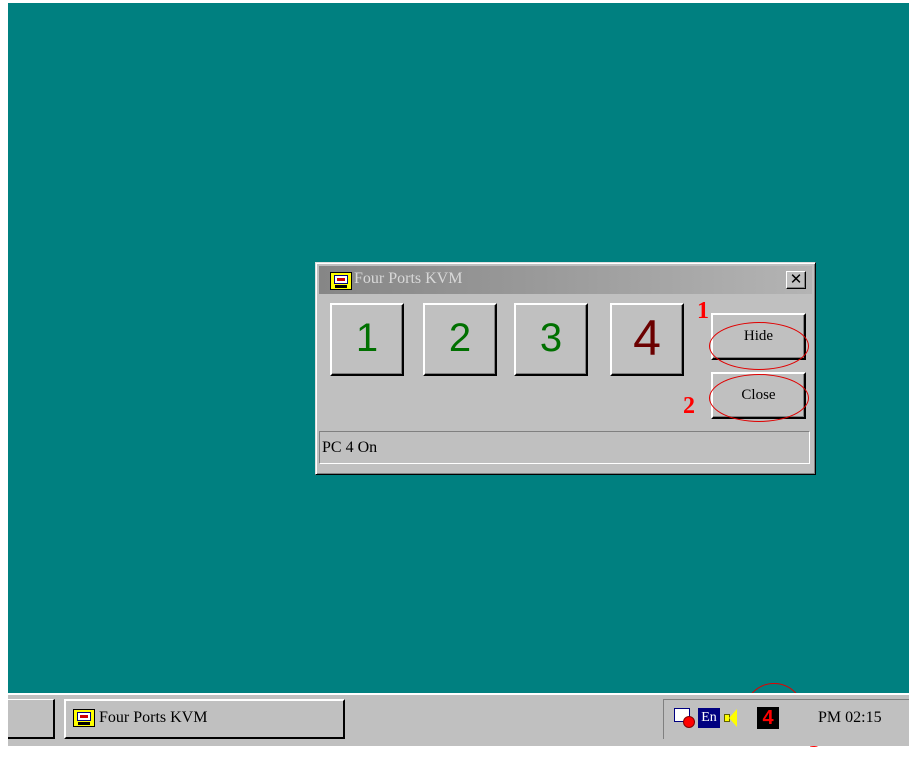 This screenshot has height=758, width=909. I want to click on taskbar-kvm-label: Four Ports KVM, so click(153, 717).